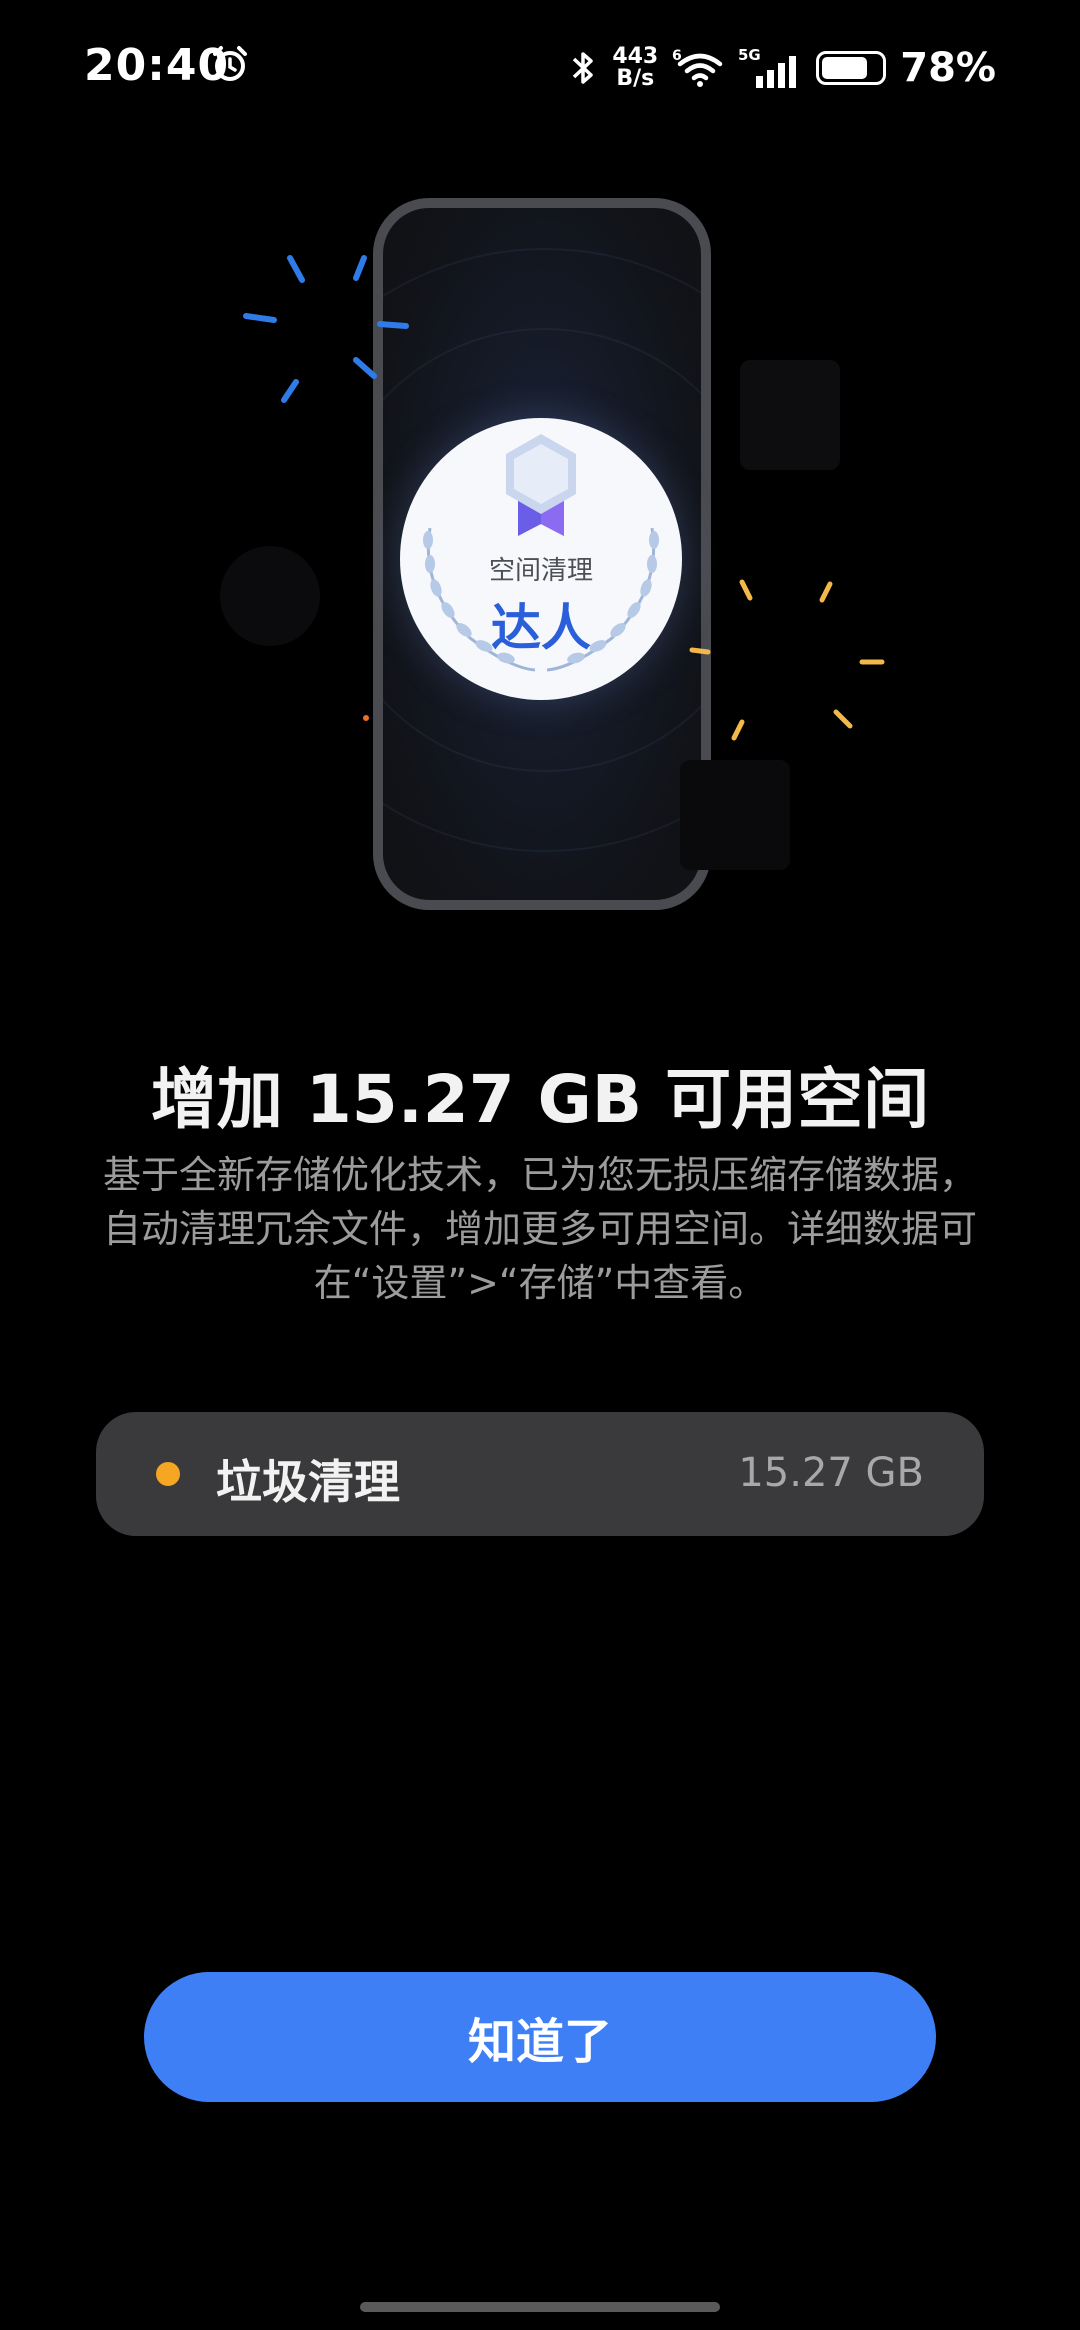 This screenshot has width=1080, height=2330. What do you see at coordinates (635, 78) in the screenshot?
I see `network-speed-unit: B/s` at bounding box center [635, 78].